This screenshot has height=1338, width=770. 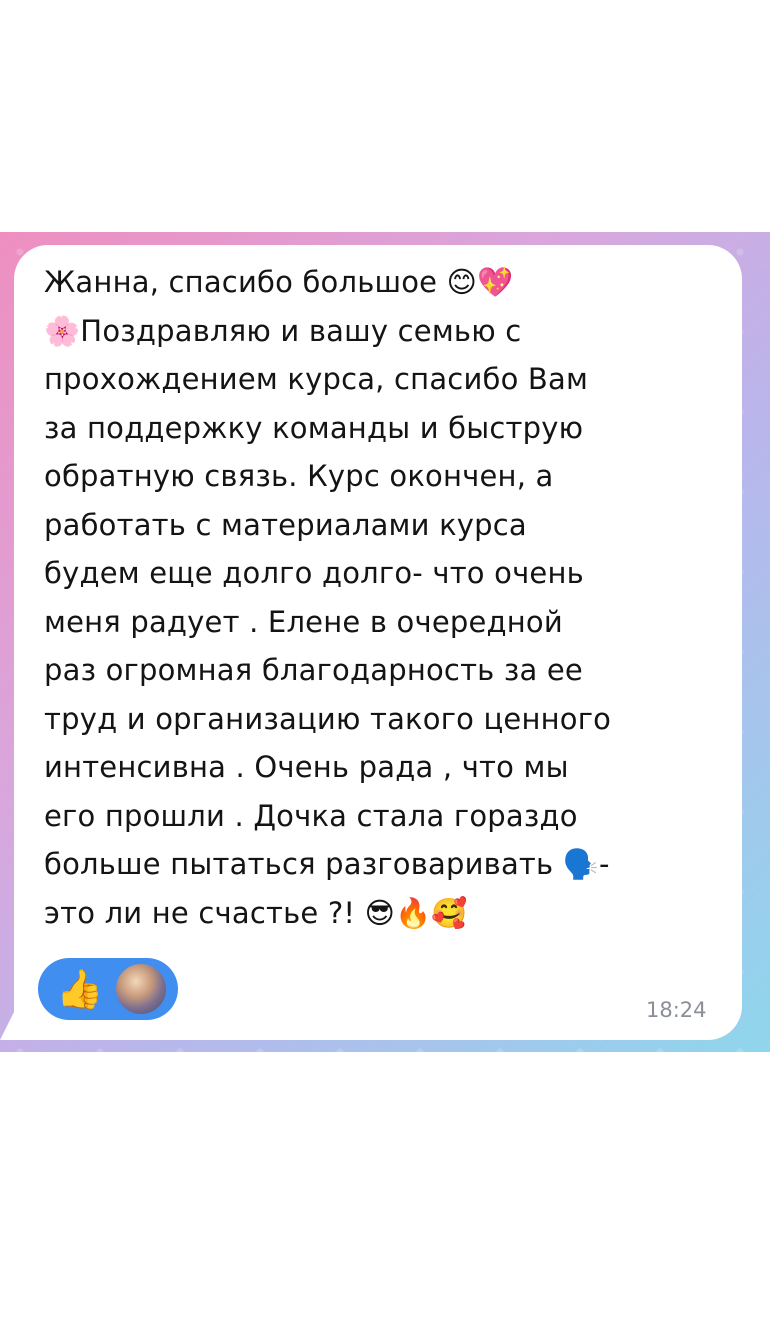 I want to click on message-line: его прошли . Дочка стала гораздо, so click(x=311, y=815).